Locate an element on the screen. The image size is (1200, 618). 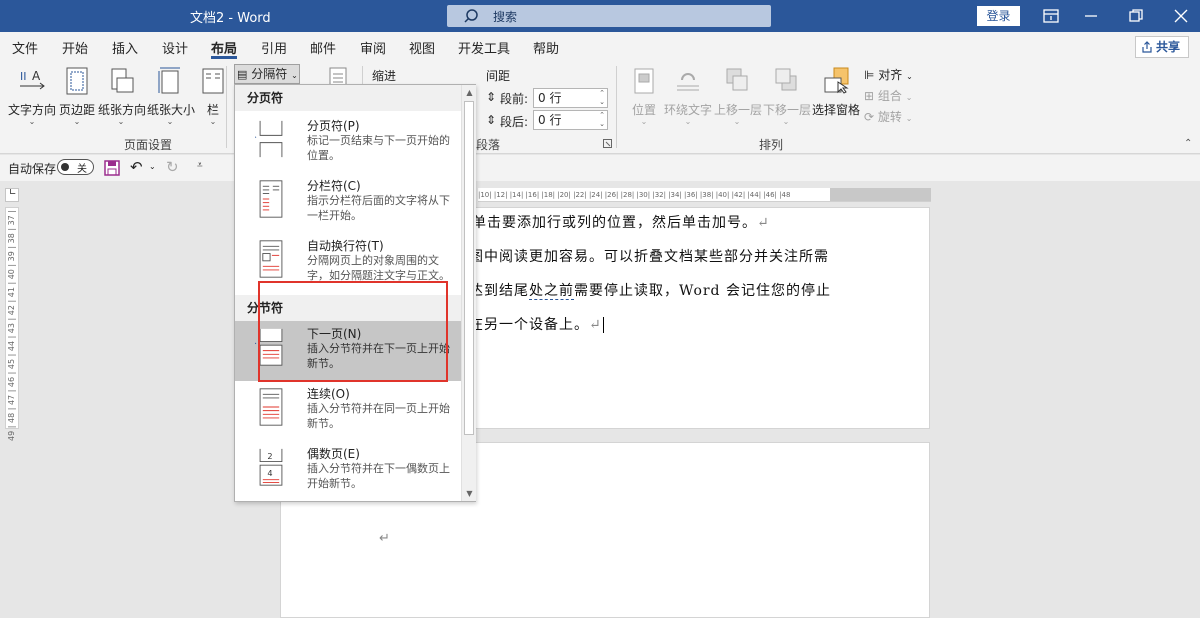
tab-home: 开始 is located at coordinates (75, 47).